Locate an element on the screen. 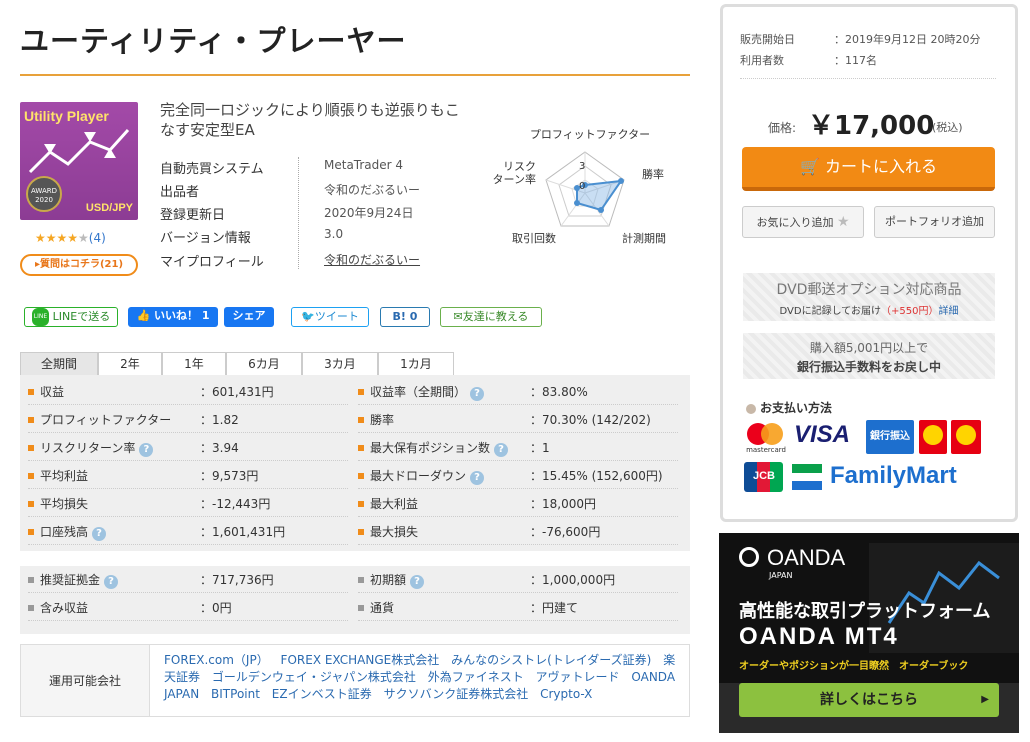  broker-link: サクソバンク証券株式会社 is located at coordinates (456, 694).